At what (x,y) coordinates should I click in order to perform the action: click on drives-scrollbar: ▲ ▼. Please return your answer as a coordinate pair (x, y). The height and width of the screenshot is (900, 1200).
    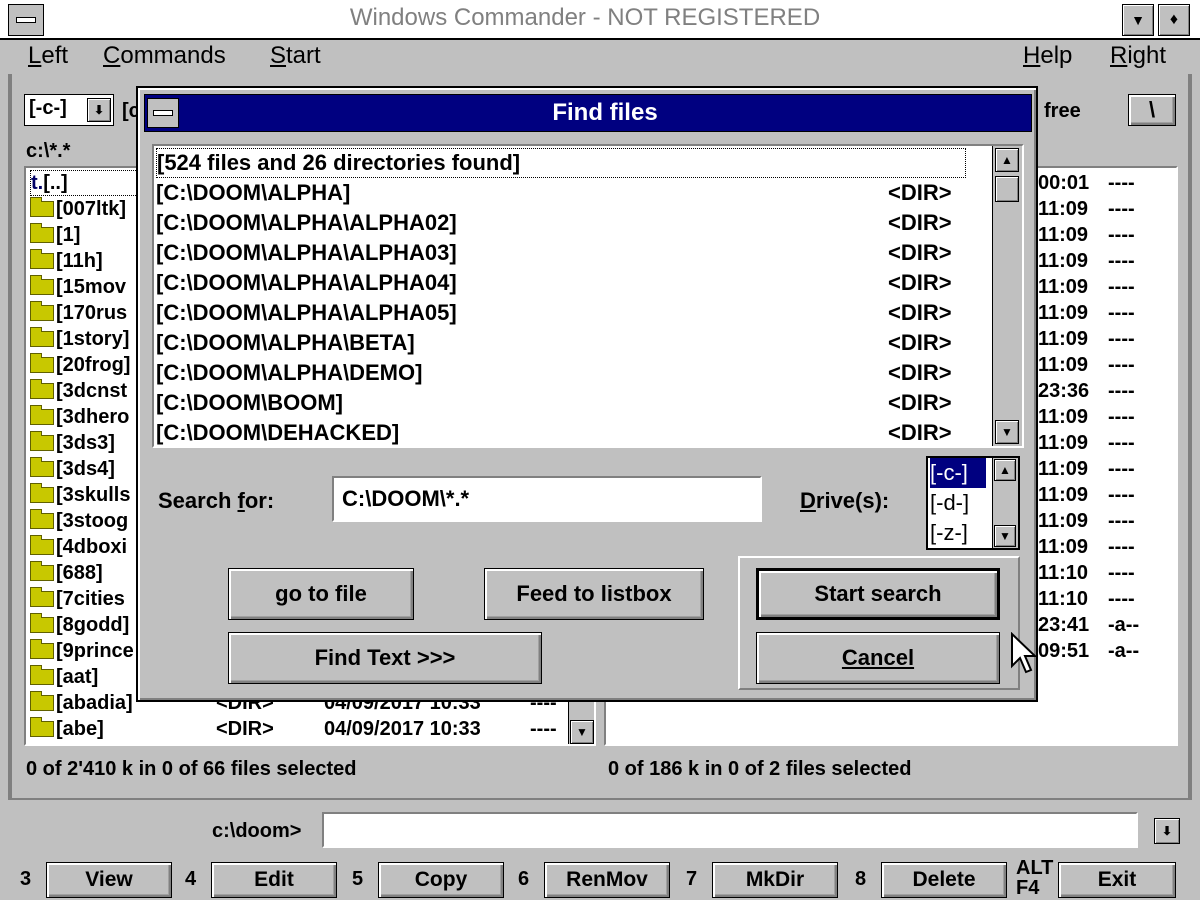
    Looking at the image, I should click on (1005, 503).